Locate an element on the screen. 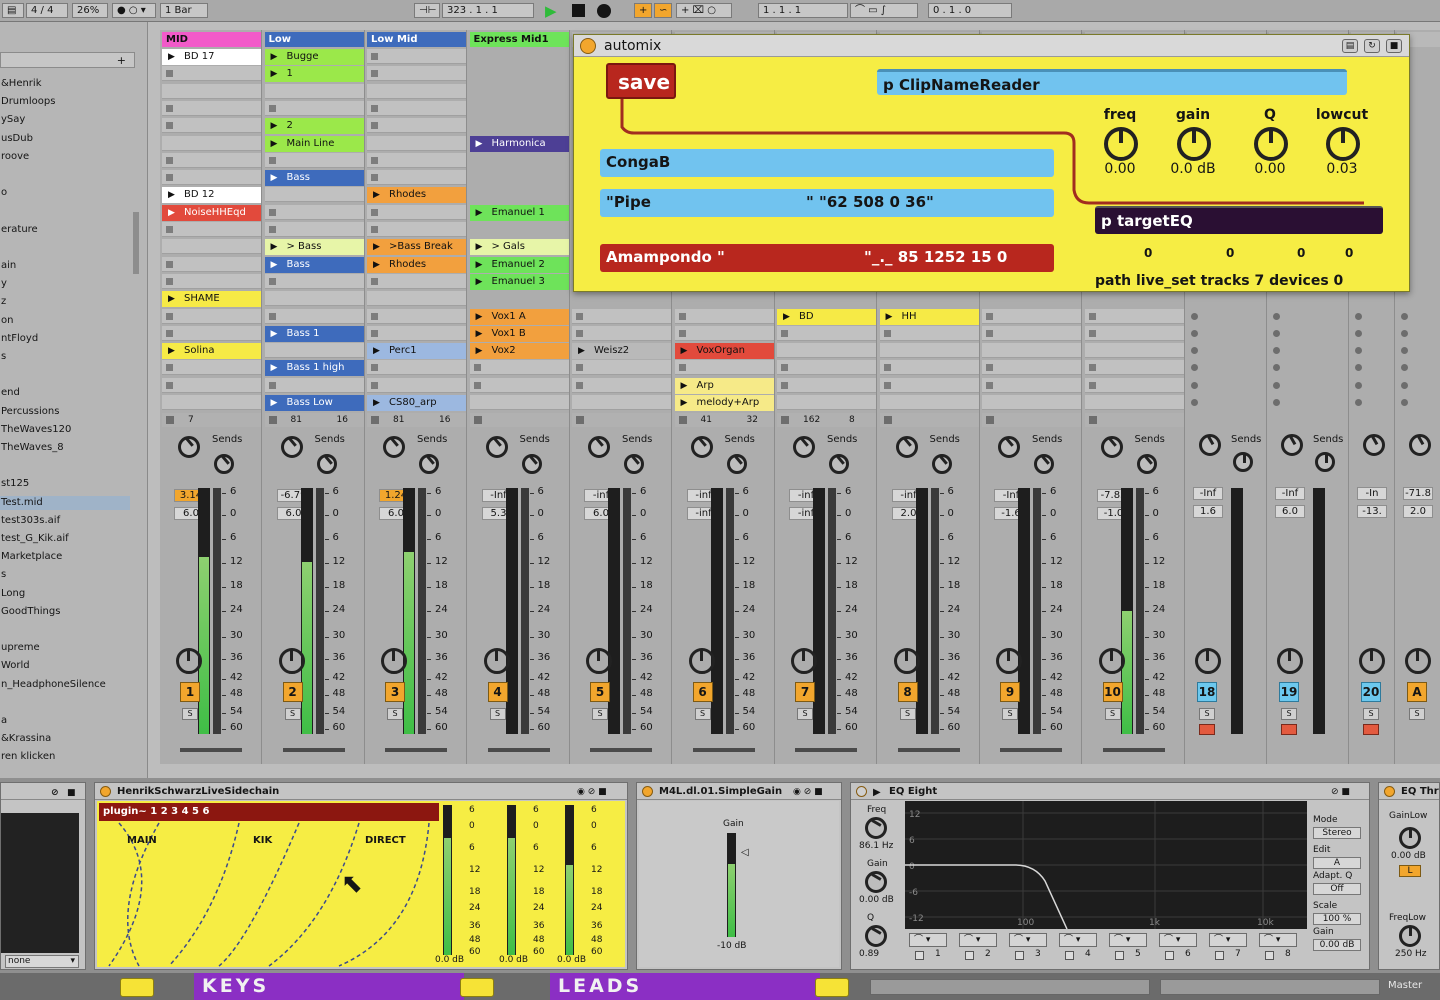 This screenshot has height=1000, width=1440. browser-item: GoodThings is located at coordinates (30, 612).